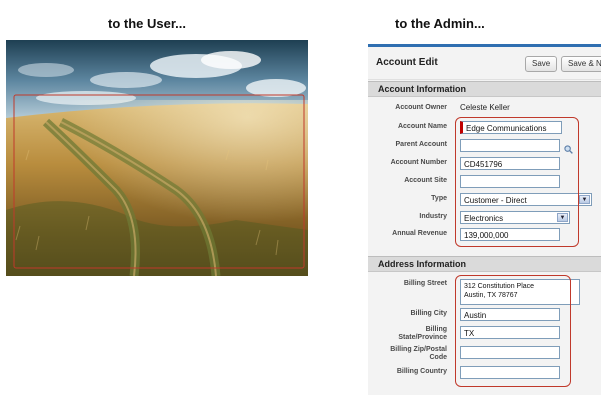 This screenshot has width=601, height=395. I want to click on save-new-button: Save & N, so click(581, 64).